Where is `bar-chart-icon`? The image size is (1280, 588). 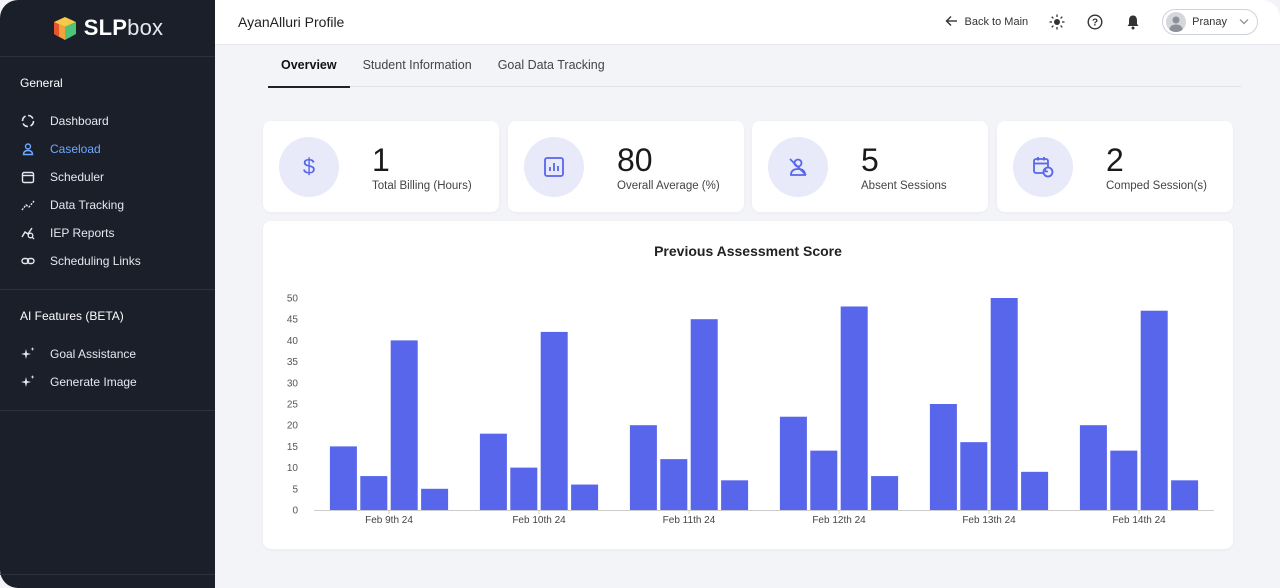
bar-chart-icon is located at coordinates (554, 166).